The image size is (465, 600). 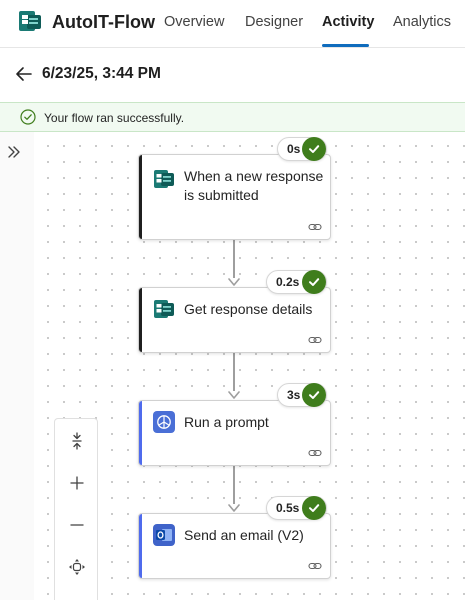 What do you see at coordinates (103, 22) in the screenshot?
I see `app-title: AutoIT-Flow` at bounding box center [103, 22].